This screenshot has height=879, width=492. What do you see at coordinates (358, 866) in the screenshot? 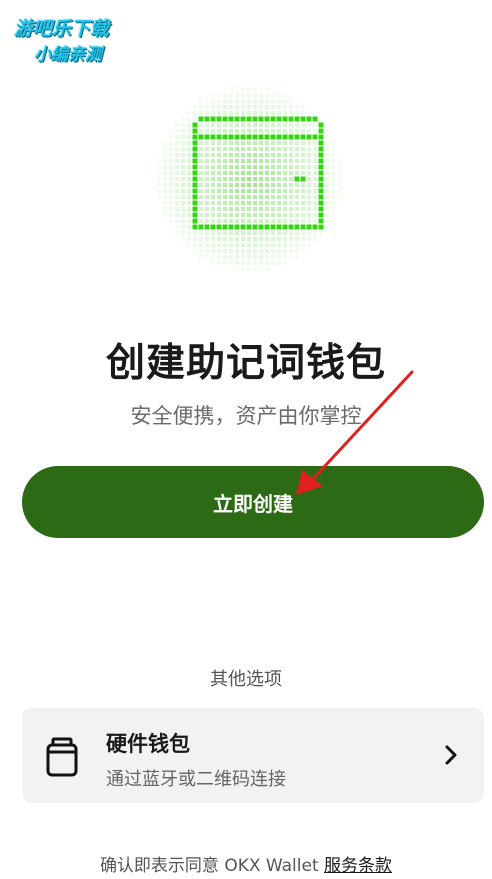
I see `terms-of-service-link: 服务条款` at bounding box center [358, 866].